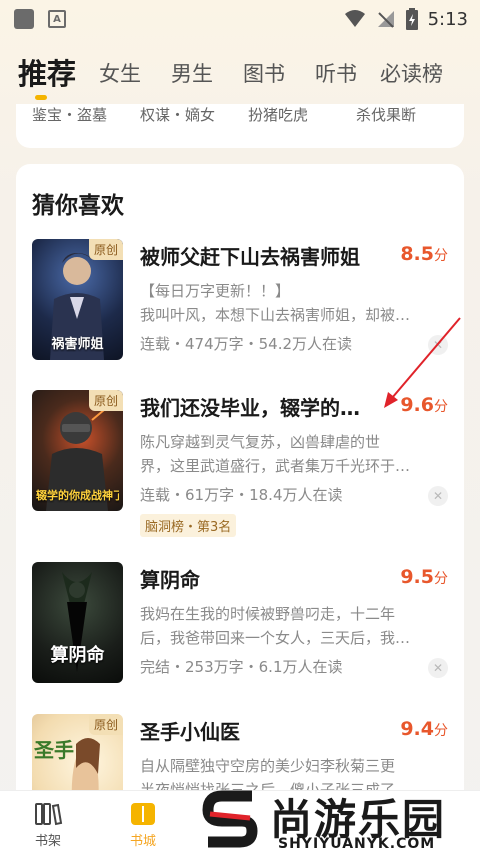  What do you see at coordinates (250, 255) in the screenshot?
I see `book-title: 被师父赶下山去祸害师姐` at bounding box center [250, 255].